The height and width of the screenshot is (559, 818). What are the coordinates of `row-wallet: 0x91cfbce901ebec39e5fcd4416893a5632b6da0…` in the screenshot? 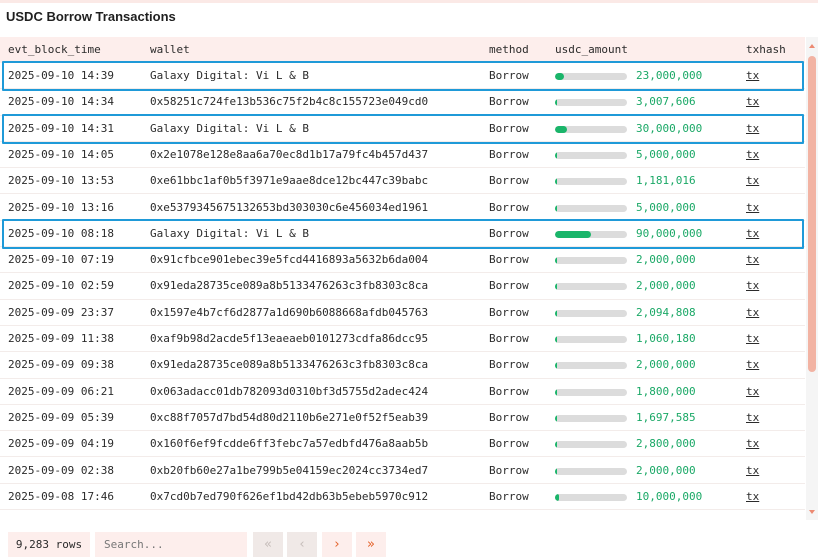 It's located at (289, 260).